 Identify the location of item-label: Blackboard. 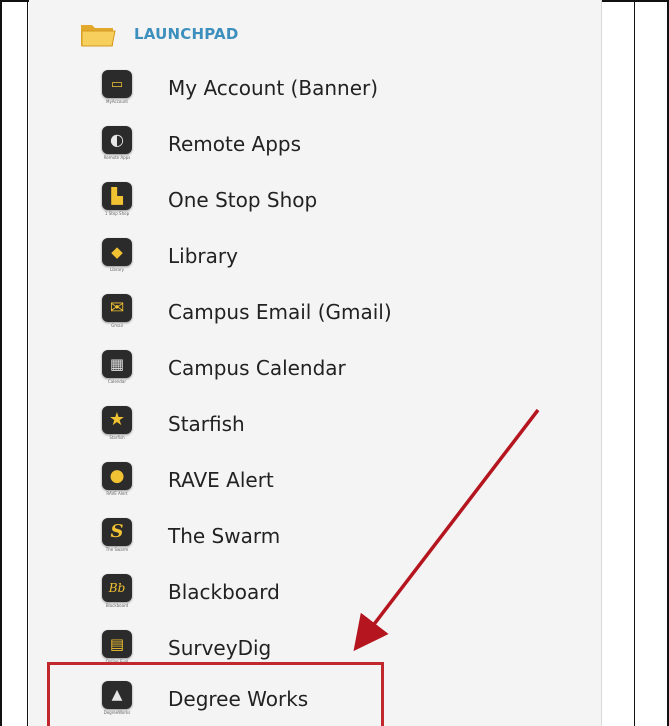
(224, 592).